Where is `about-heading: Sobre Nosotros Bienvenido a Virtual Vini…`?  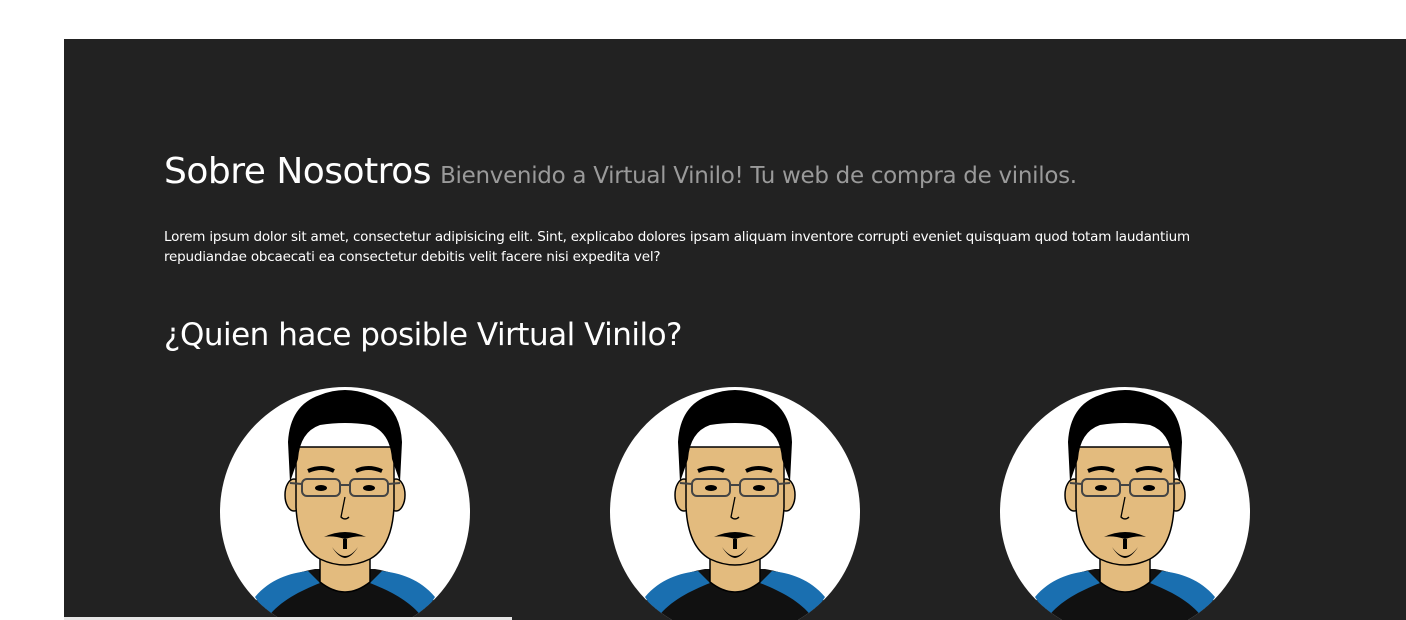 about-heading: Sobre Nosotros Bienvenido a Virtual Vini… is located at coordinates (620, 171).